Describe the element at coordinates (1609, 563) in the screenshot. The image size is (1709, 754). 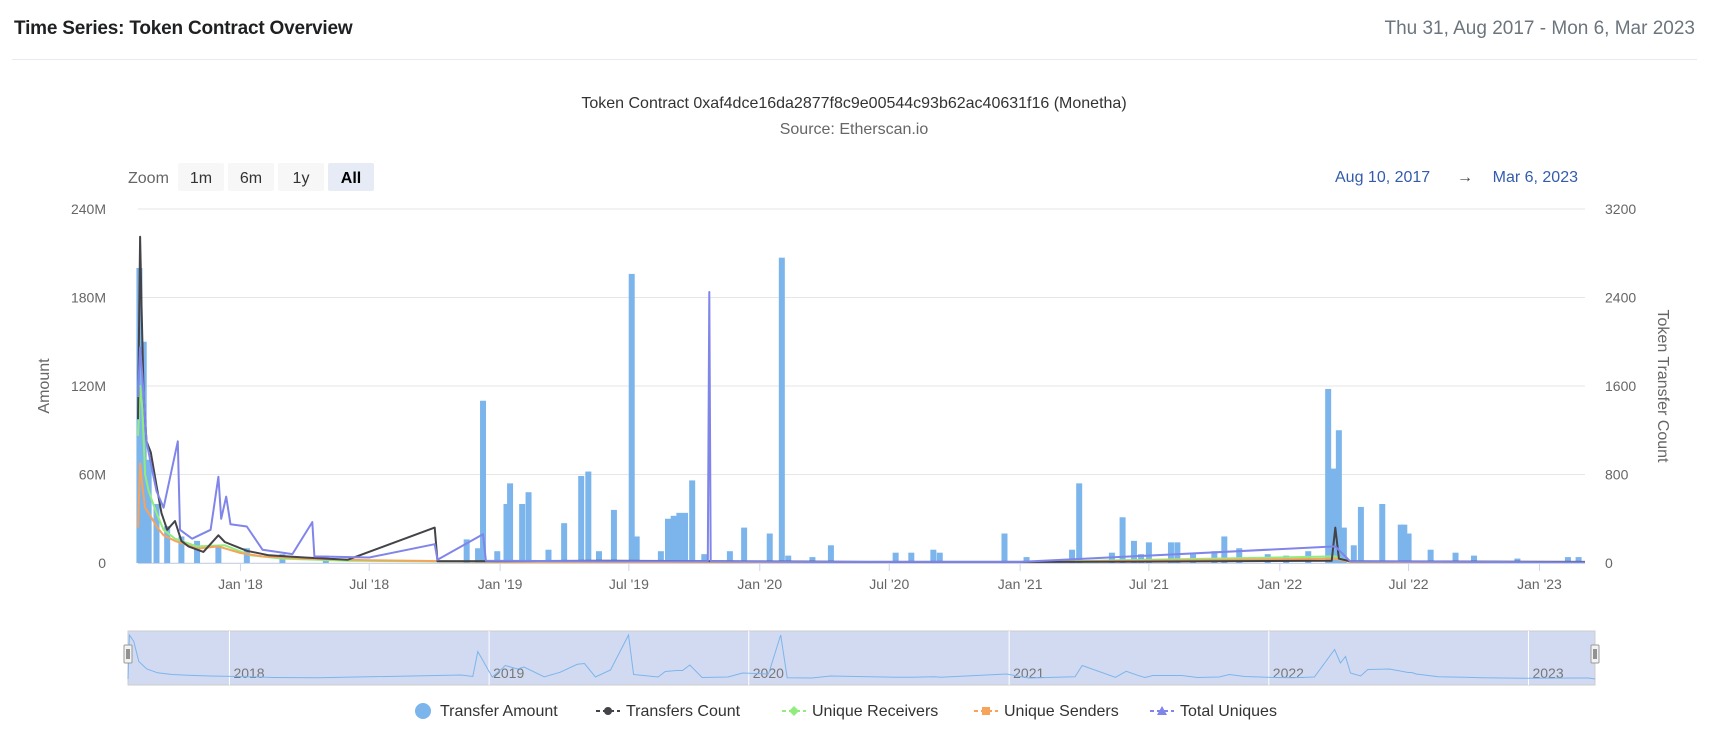
I see `y-right-tick-label: 0` at that location.